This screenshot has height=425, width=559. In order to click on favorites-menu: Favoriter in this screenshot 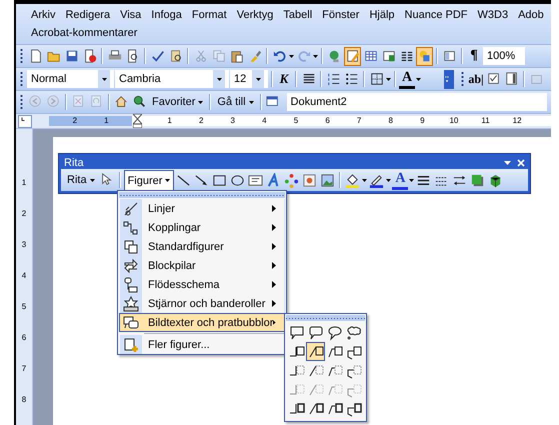, I will do `click(177, 102)`.